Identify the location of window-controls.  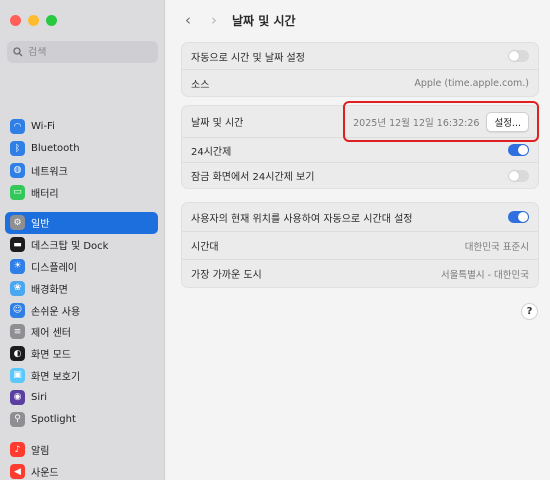
(33, 20).